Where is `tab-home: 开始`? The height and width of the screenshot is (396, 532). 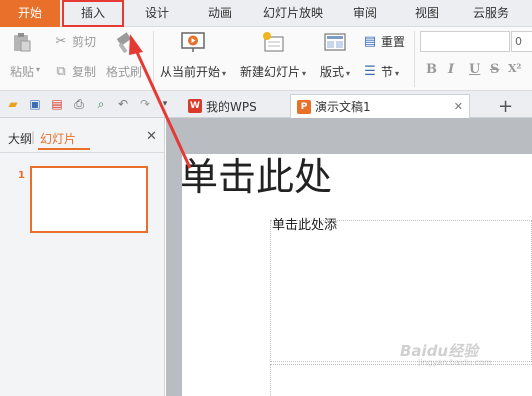
tab-home: 开始 is located at coordinates (30, 13).